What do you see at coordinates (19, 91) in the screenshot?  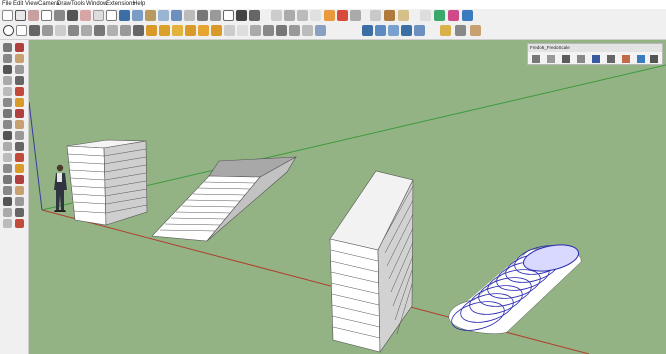 I see `polygon-icon` at bounding box center [19, 91].